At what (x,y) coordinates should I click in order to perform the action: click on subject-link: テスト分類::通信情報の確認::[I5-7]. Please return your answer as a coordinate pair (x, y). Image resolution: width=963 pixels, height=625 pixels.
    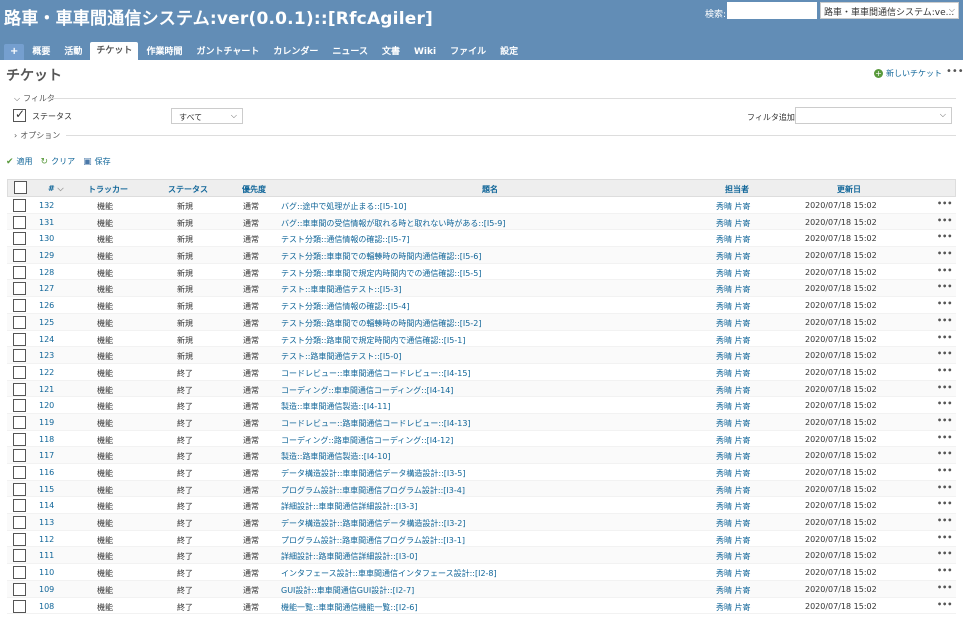
    Looking at the image, I should click on (345, 239).